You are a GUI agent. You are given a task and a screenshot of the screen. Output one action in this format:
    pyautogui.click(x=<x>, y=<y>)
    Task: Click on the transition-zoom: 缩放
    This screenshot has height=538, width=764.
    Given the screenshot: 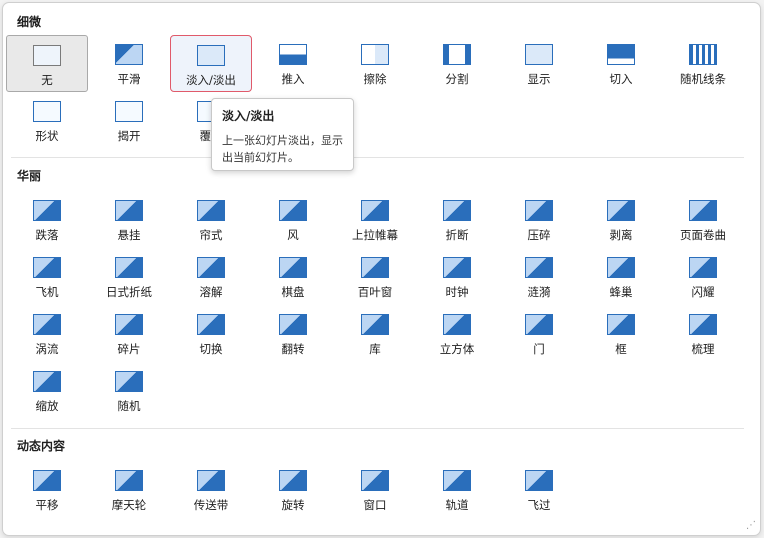 What is the action you would take?
    pyautogui.click(x=47, y=390)
    